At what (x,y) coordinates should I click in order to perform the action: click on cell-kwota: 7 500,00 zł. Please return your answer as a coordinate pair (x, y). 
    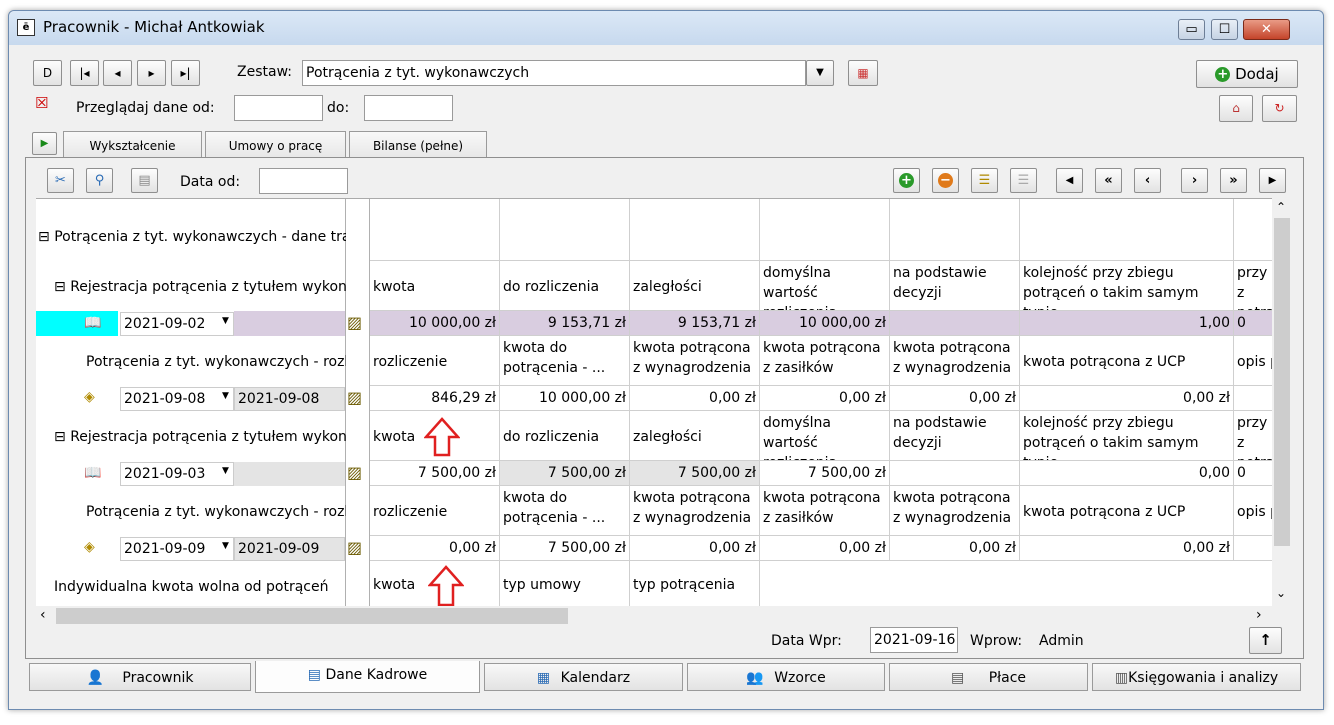
    Looking at the image, I should click on (435, 473).